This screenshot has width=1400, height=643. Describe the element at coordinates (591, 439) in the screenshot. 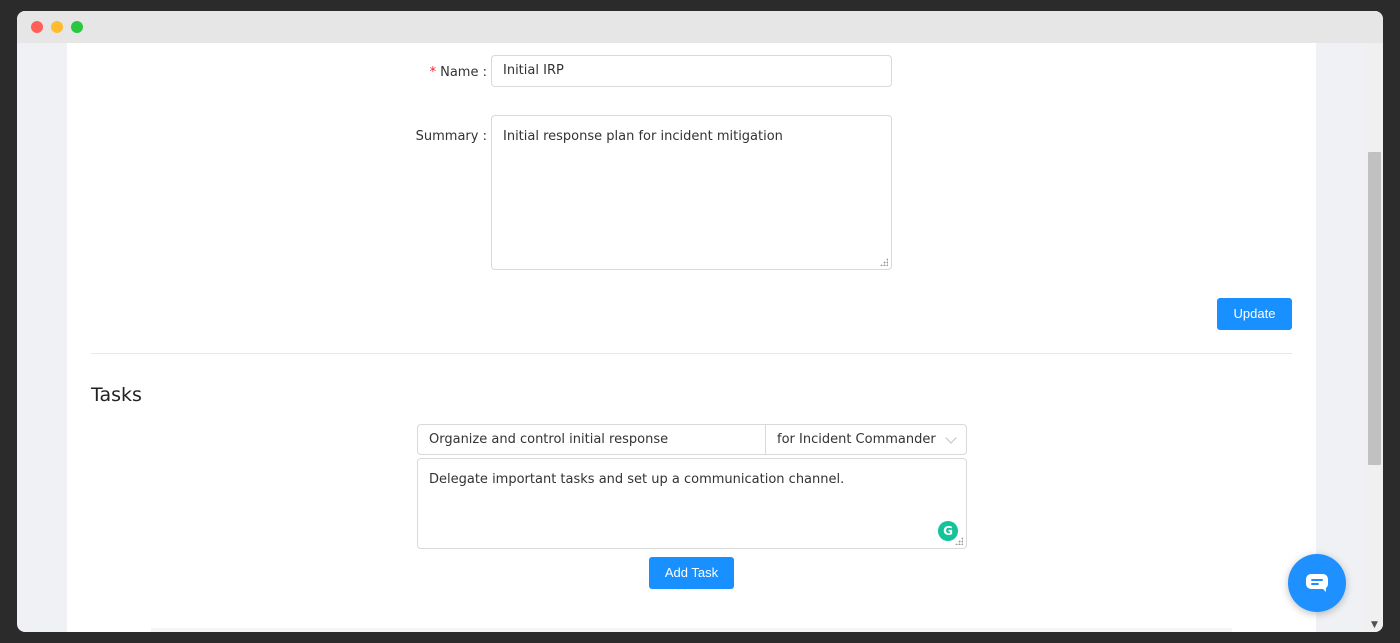

I see `task-name-input: Organize and control initial response` at that location.